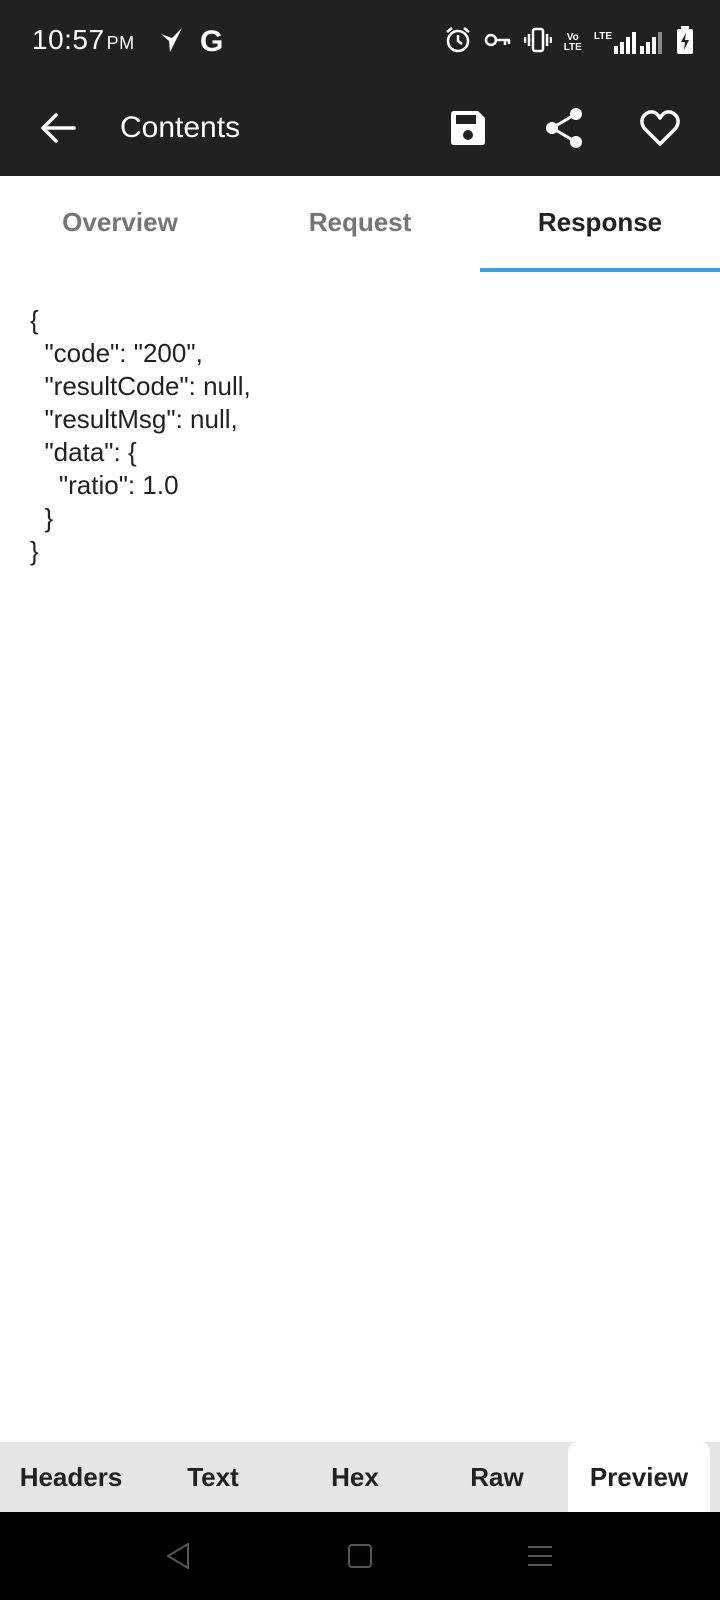 The width and height of the screenshot is (720, 1600). I want to click on google-icon: G, so click(212, 41).